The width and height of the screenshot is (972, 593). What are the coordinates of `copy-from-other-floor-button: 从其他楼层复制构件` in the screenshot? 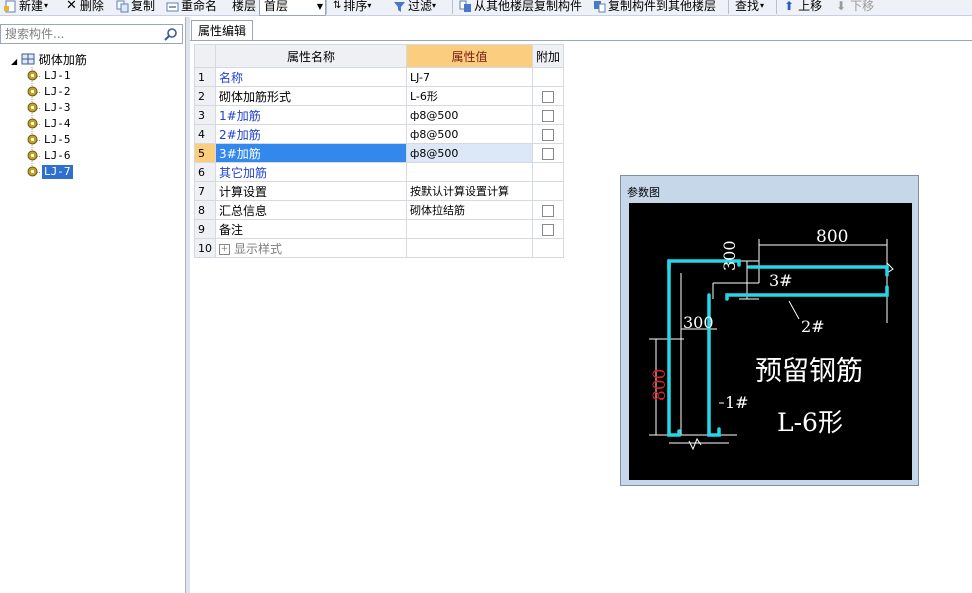 It's located at (520, 7).